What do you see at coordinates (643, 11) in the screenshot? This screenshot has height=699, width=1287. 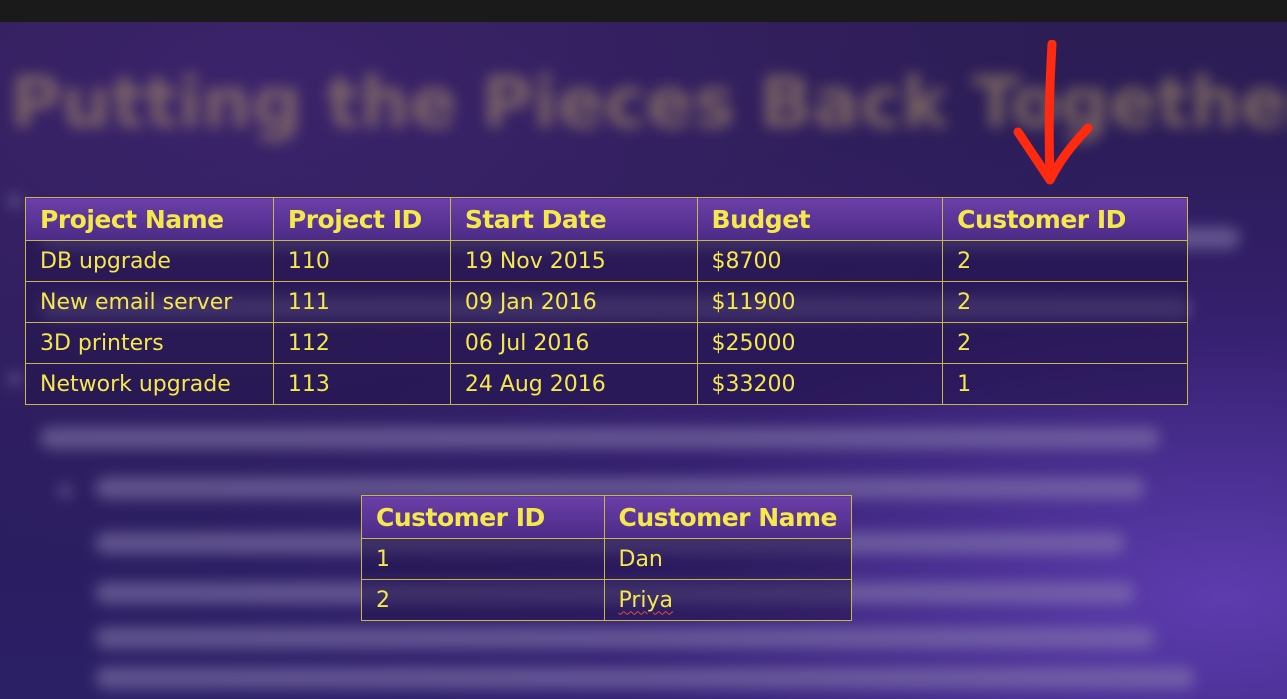 I see `video-top-bar` at bounding box center [643, 11].